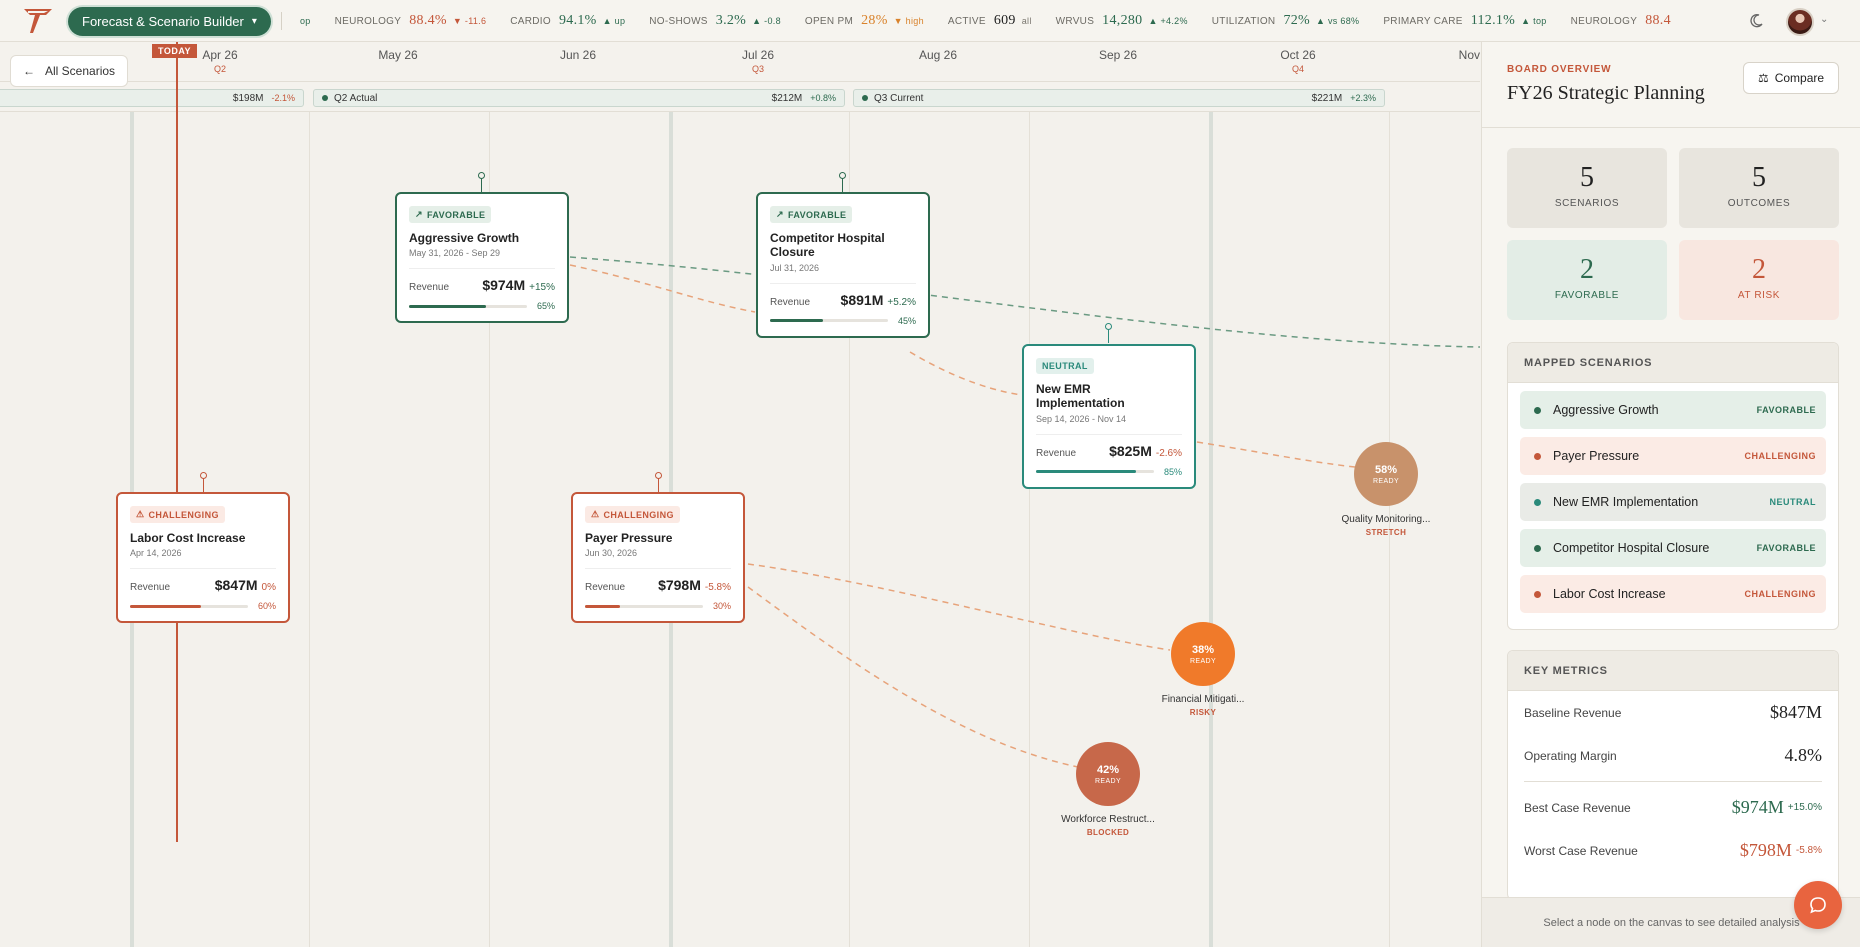  I want to click on stats-grid: 5 SCENARIOS 5 OUTCOMES 2 FAVORABLE 2 AT RISK, so click(1673, 234).